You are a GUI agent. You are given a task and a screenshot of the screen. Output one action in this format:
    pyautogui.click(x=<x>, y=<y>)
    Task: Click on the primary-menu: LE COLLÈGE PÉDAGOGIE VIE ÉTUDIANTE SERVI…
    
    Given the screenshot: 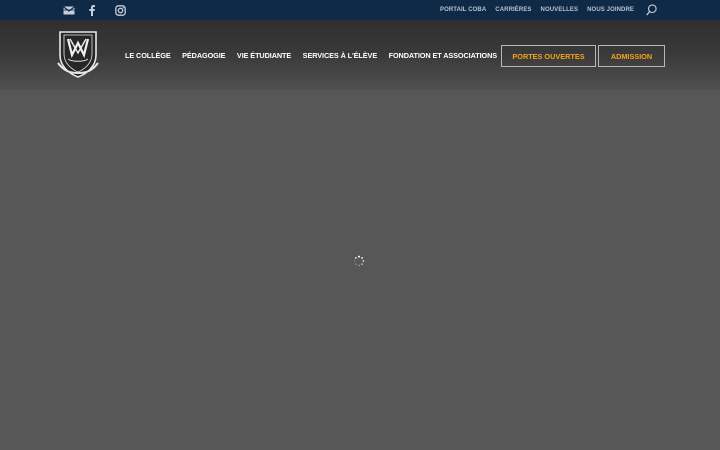 What is the action you would take?
    pyautogui.click(x=317, y=55)
    